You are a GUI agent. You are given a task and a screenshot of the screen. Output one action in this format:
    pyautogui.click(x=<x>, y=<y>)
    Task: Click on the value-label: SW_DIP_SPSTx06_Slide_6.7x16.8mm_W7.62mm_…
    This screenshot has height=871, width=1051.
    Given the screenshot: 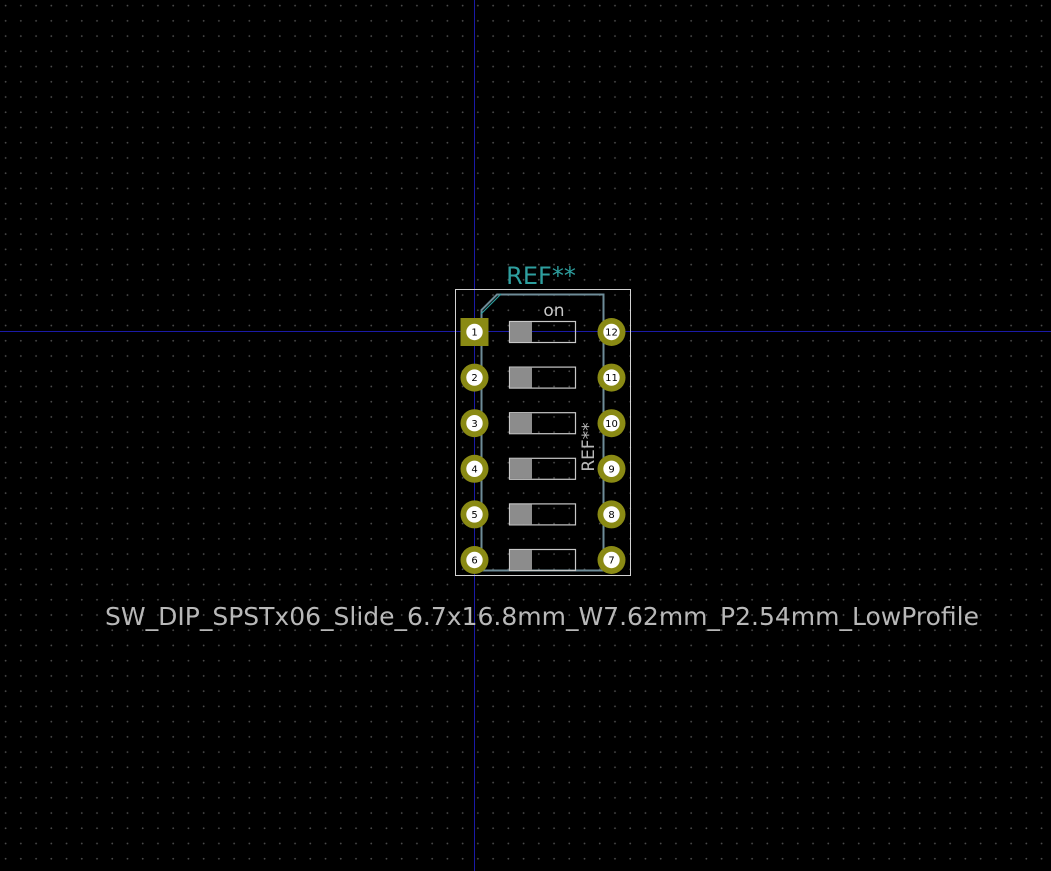 What is the action you would take?
    pyautogui.click(x=542, y=616)
    